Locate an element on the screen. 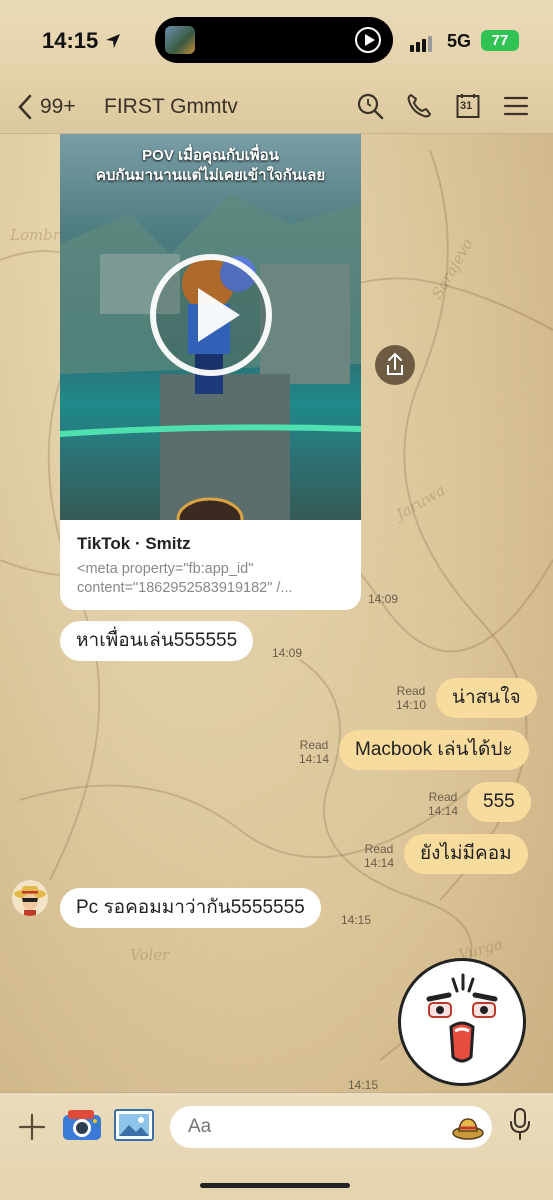 The width and height of the screenshot is (553, 1200). home-indicator is located at coordinates (275, 1185).